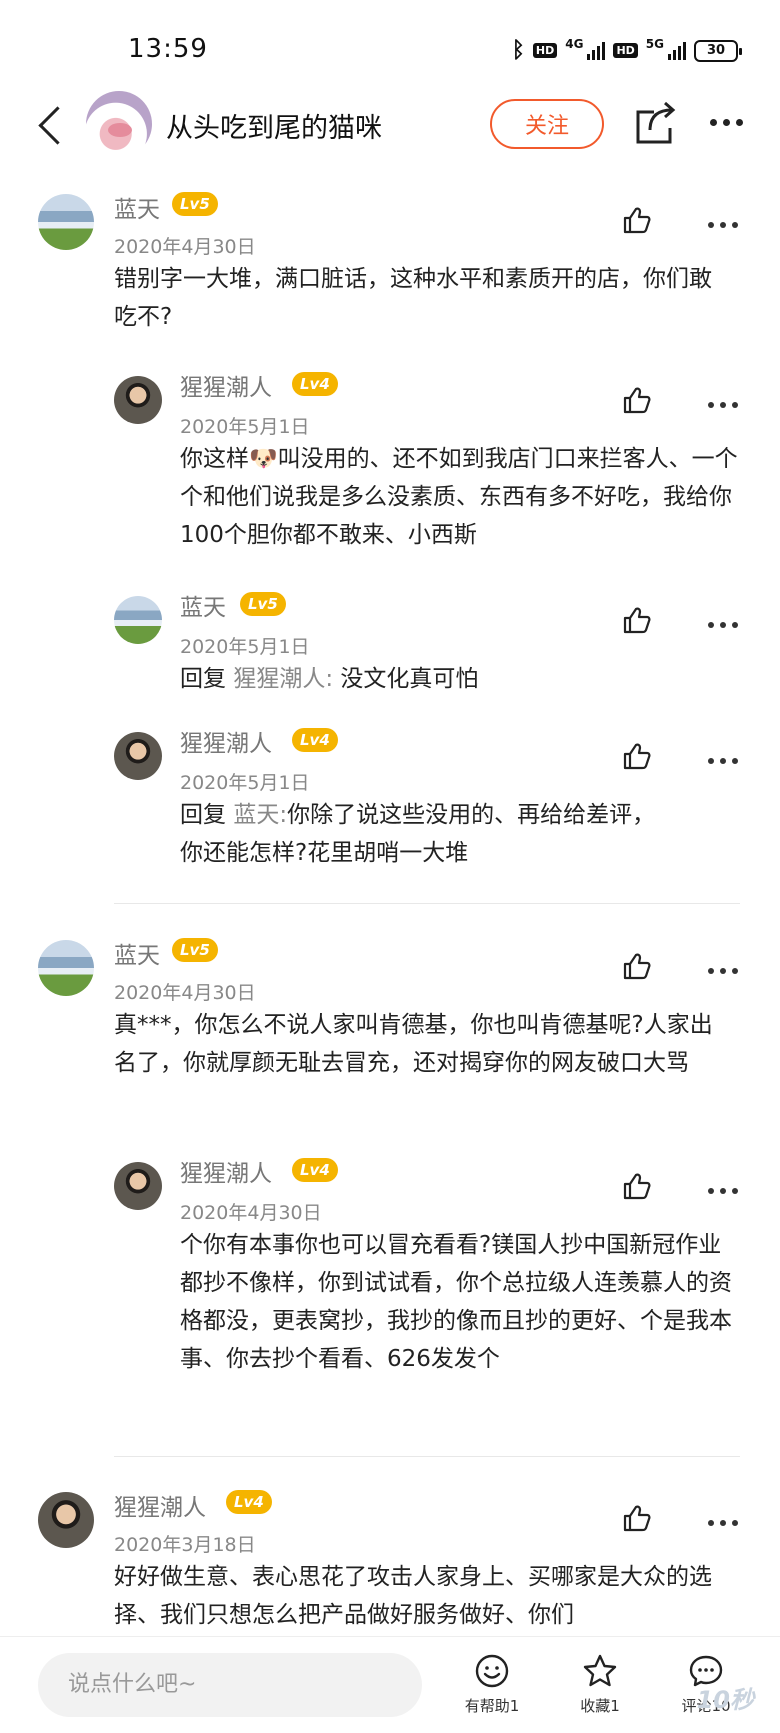  What do you see at coordinates (52, 126) in the screenshot?
I see `chevron-left-icon` at bounding box center [52, 126].